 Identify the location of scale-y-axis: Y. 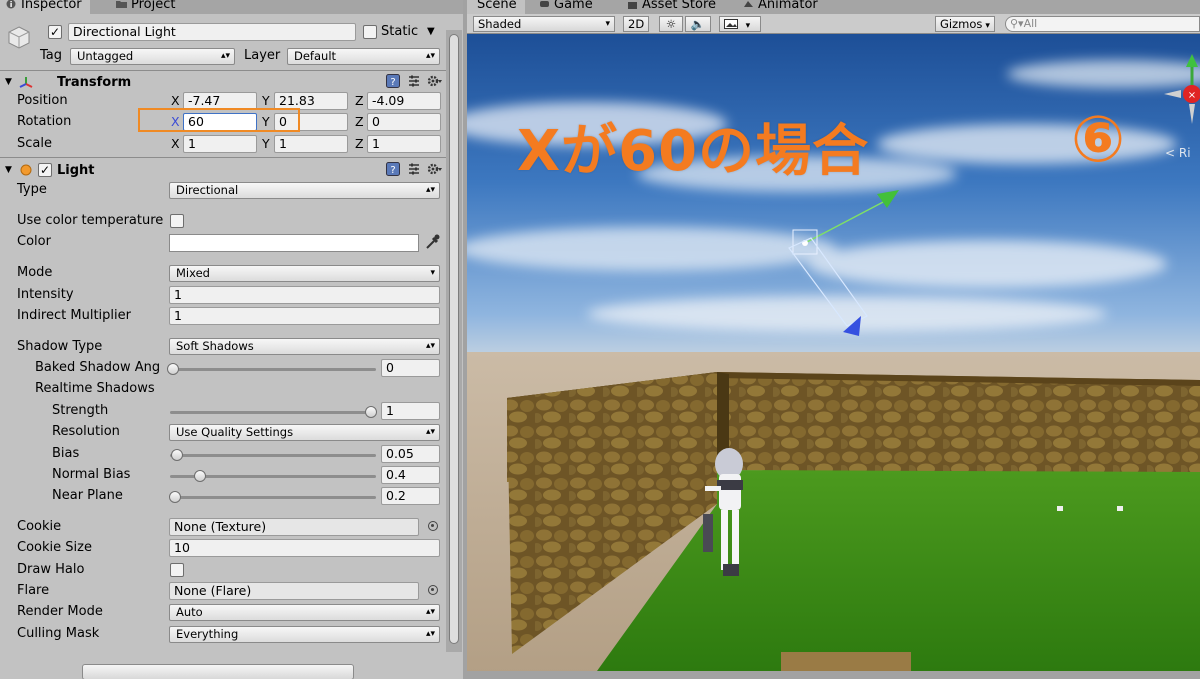
(266, 143).